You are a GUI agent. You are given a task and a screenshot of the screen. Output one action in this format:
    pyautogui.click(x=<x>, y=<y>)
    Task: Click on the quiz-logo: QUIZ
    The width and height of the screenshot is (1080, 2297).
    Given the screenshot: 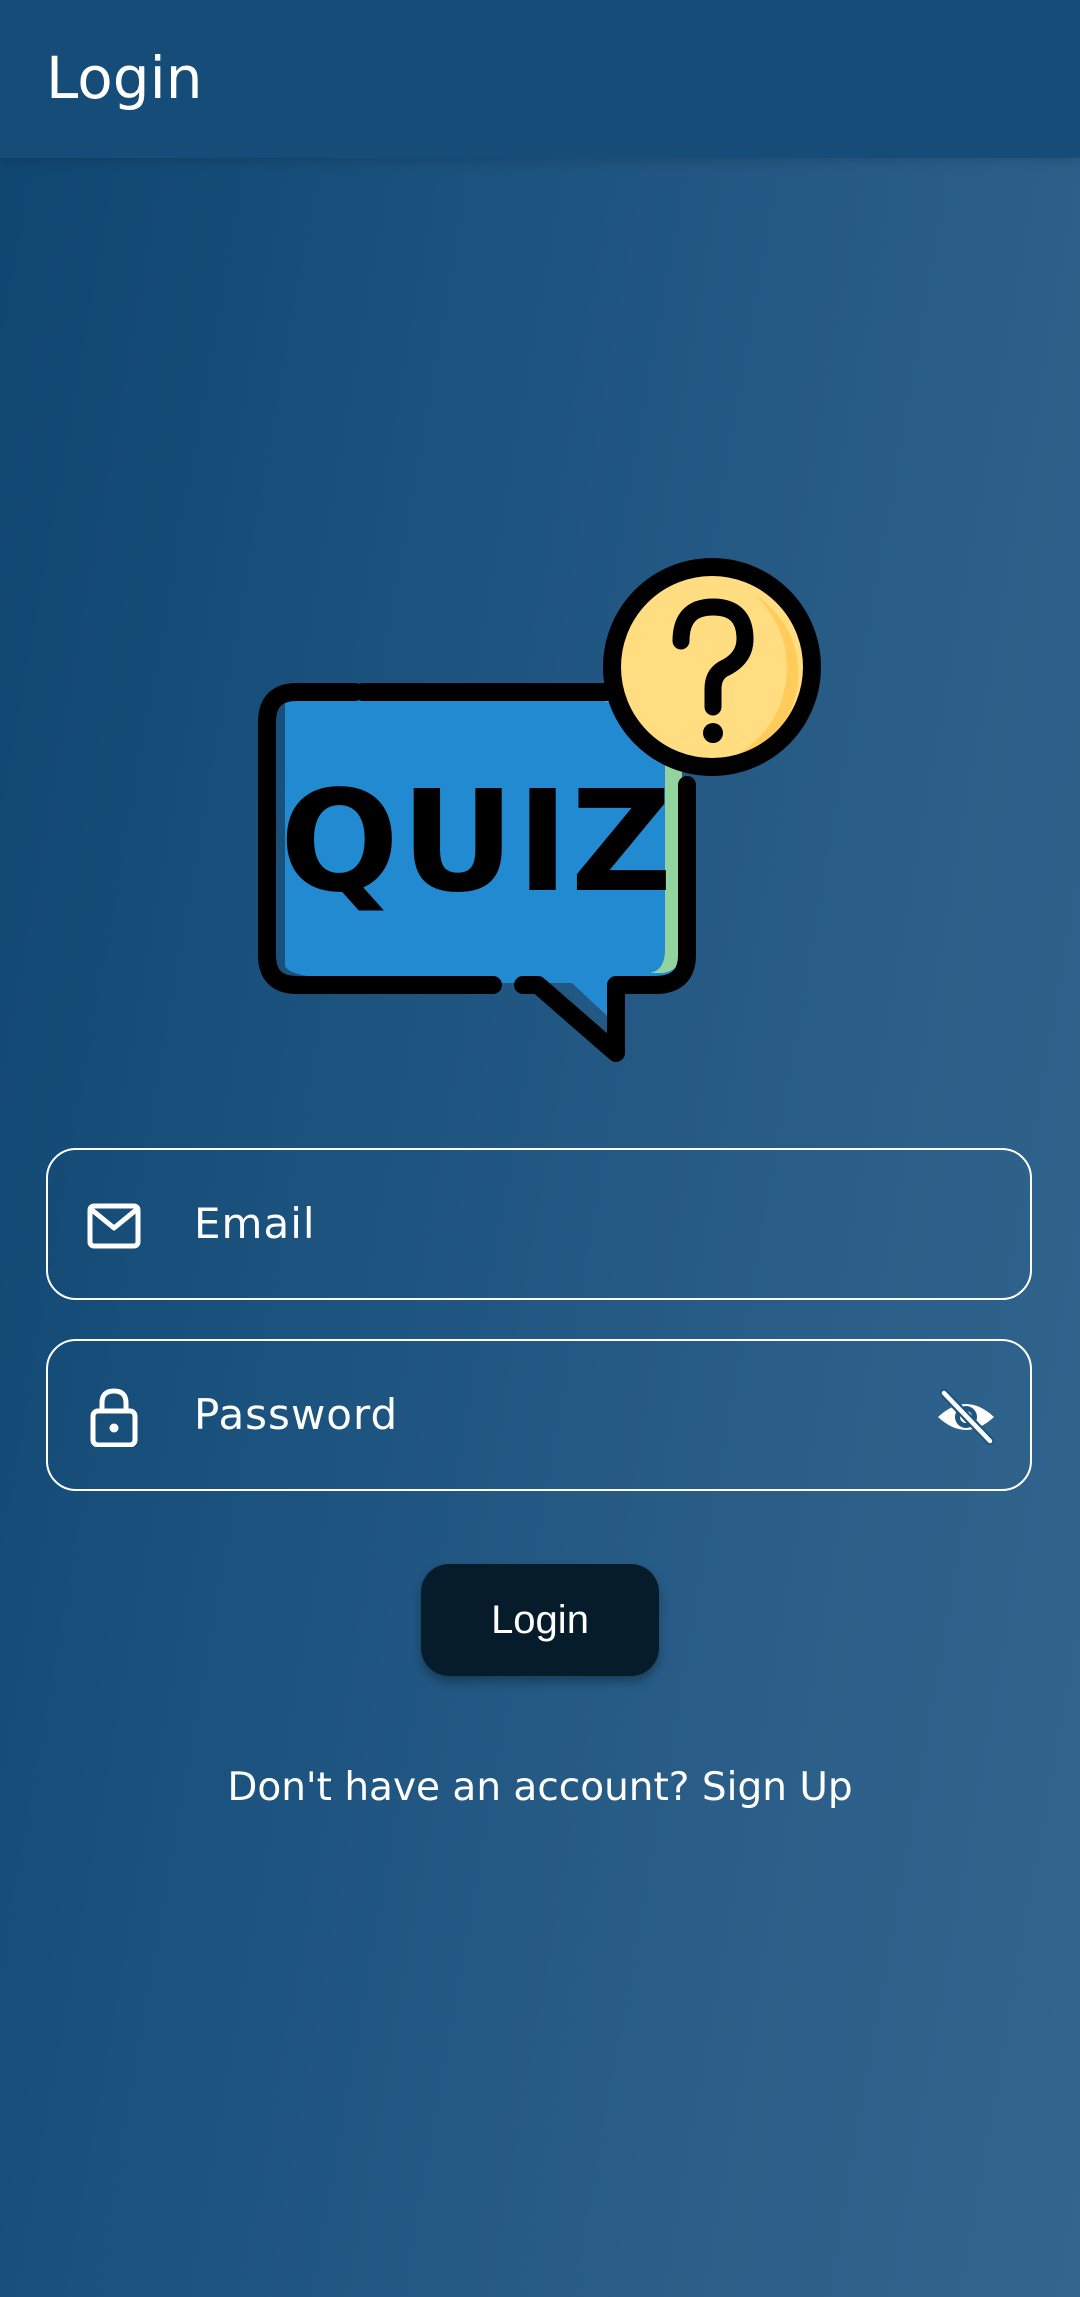 What is the action you would take?
    pyautogui.click(x=539, y=810)
    